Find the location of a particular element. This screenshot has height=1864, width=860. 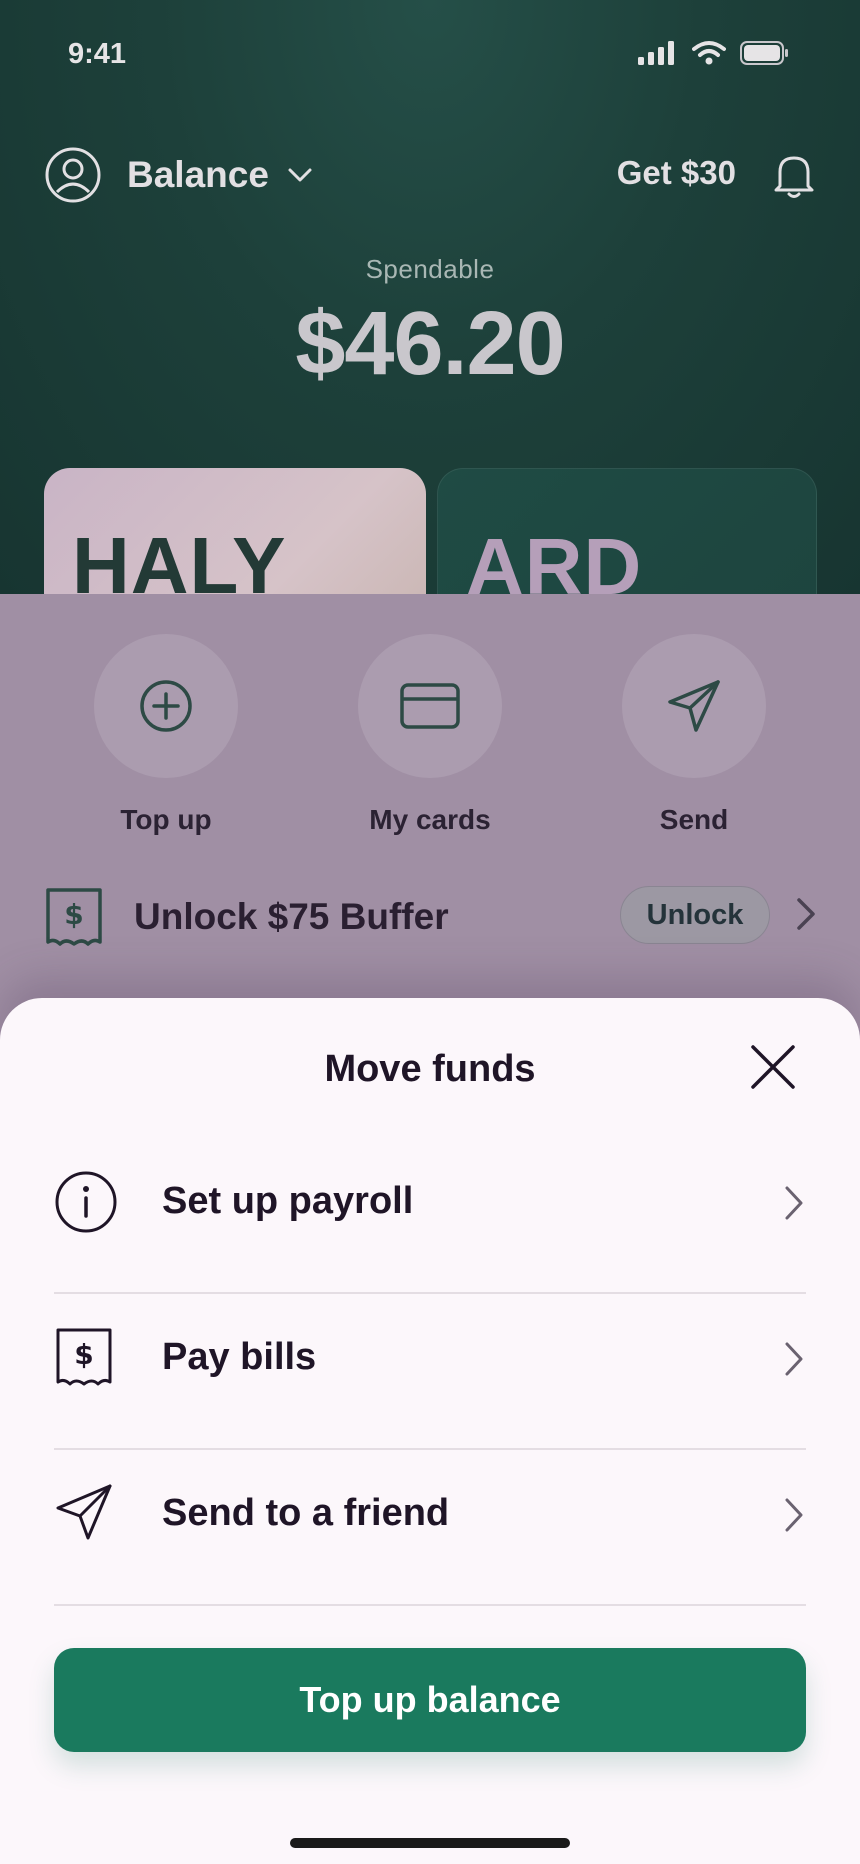

signal-icon is located at coordinates (656, 53).